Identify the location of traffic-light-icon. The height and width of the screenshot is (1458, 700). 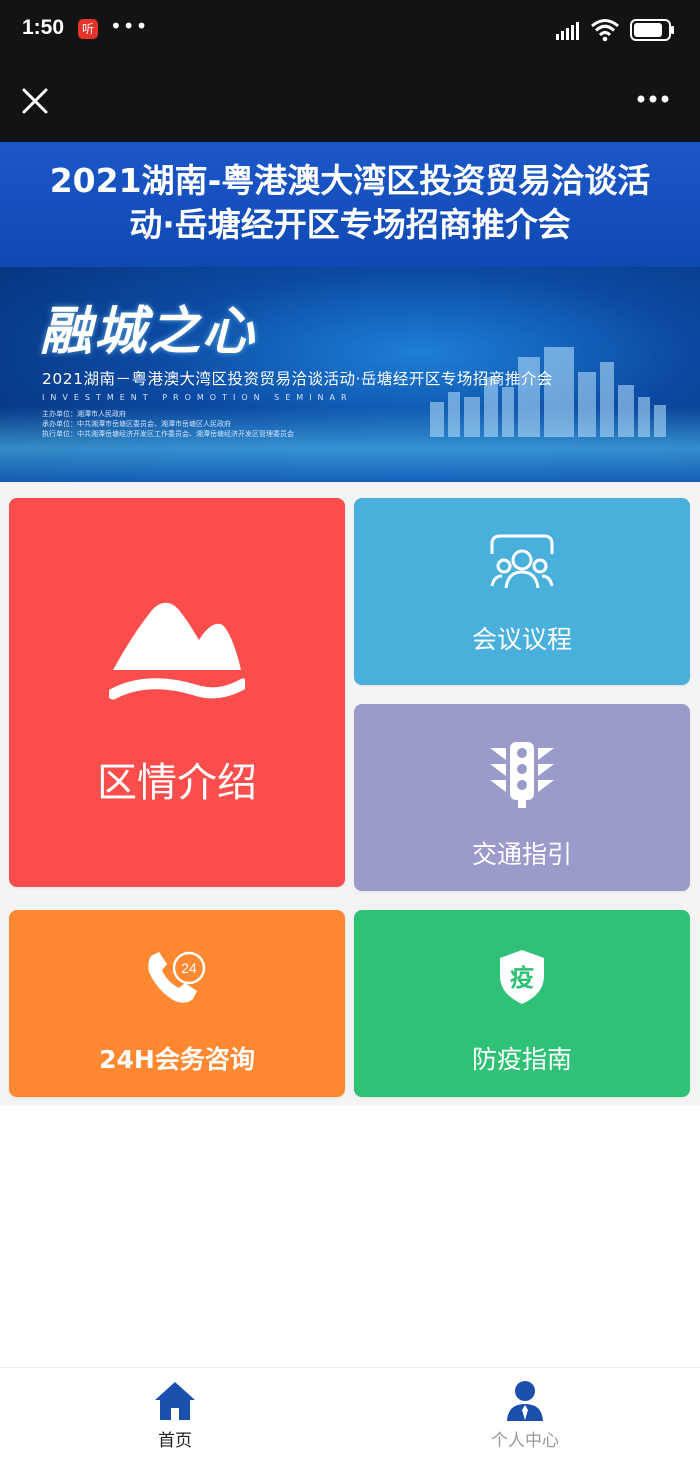
(522, 775).